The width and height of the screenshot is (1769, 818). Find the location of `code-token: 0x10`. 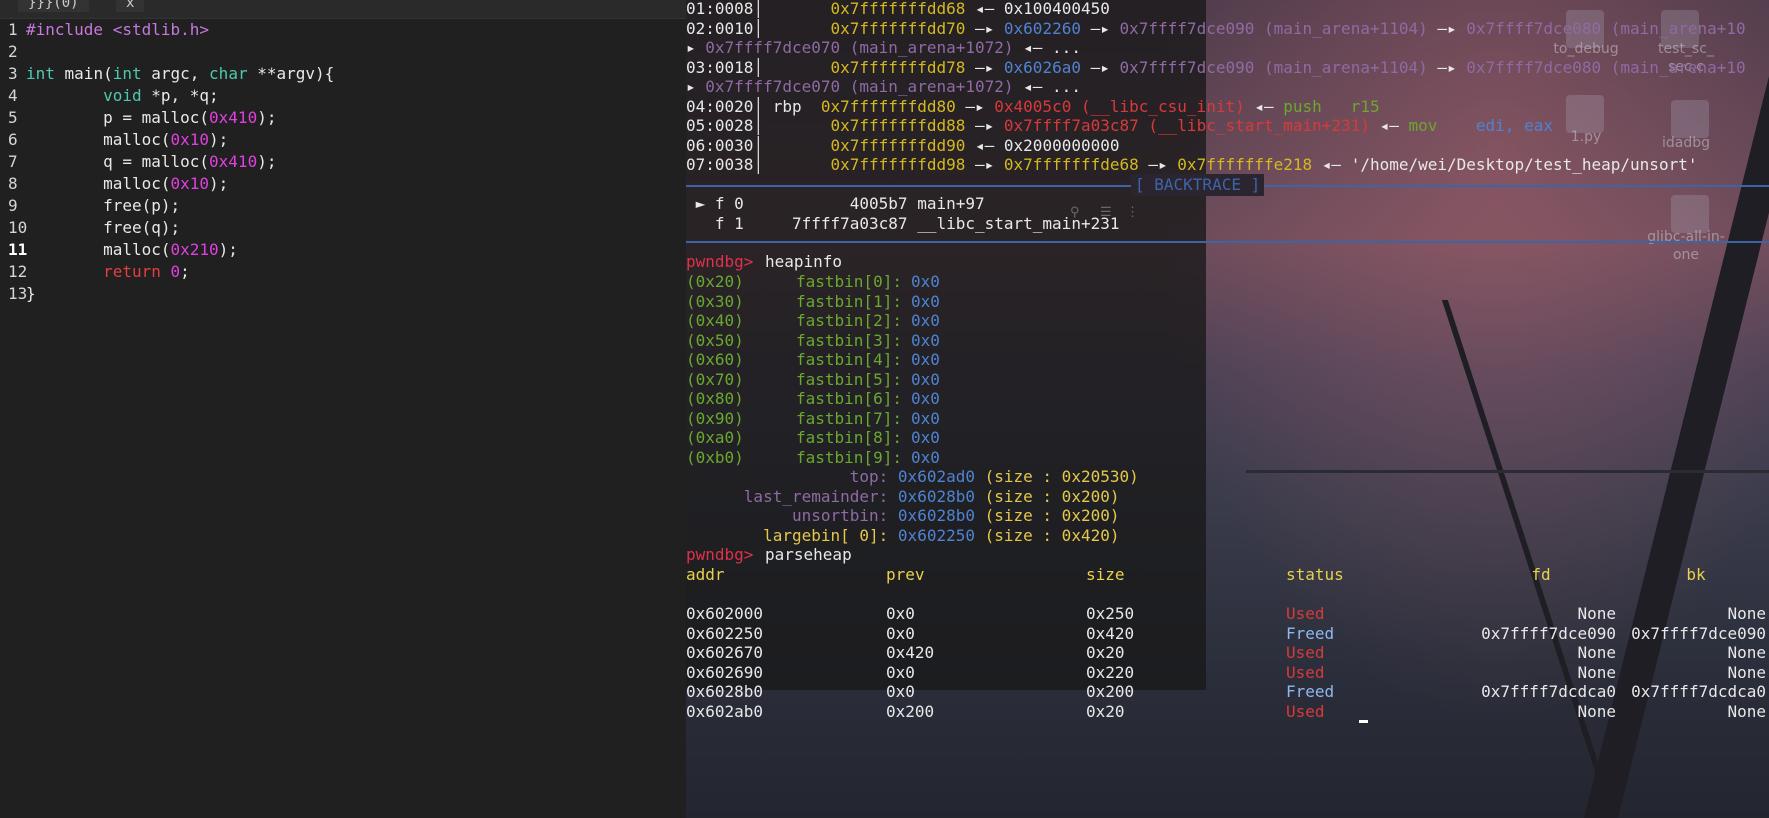

code-token: 0x10 is located at coordinates (190, 139).